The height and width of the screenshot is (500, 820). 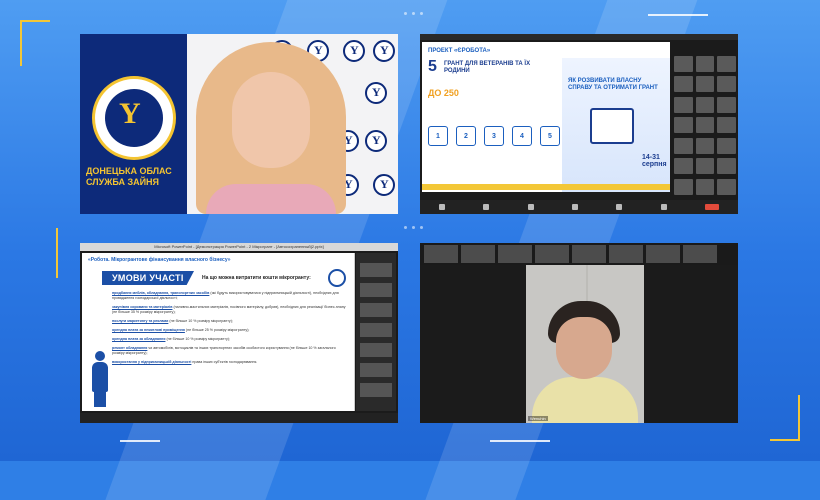 I want to click on step-item: 2, so click(x=466, y=136).